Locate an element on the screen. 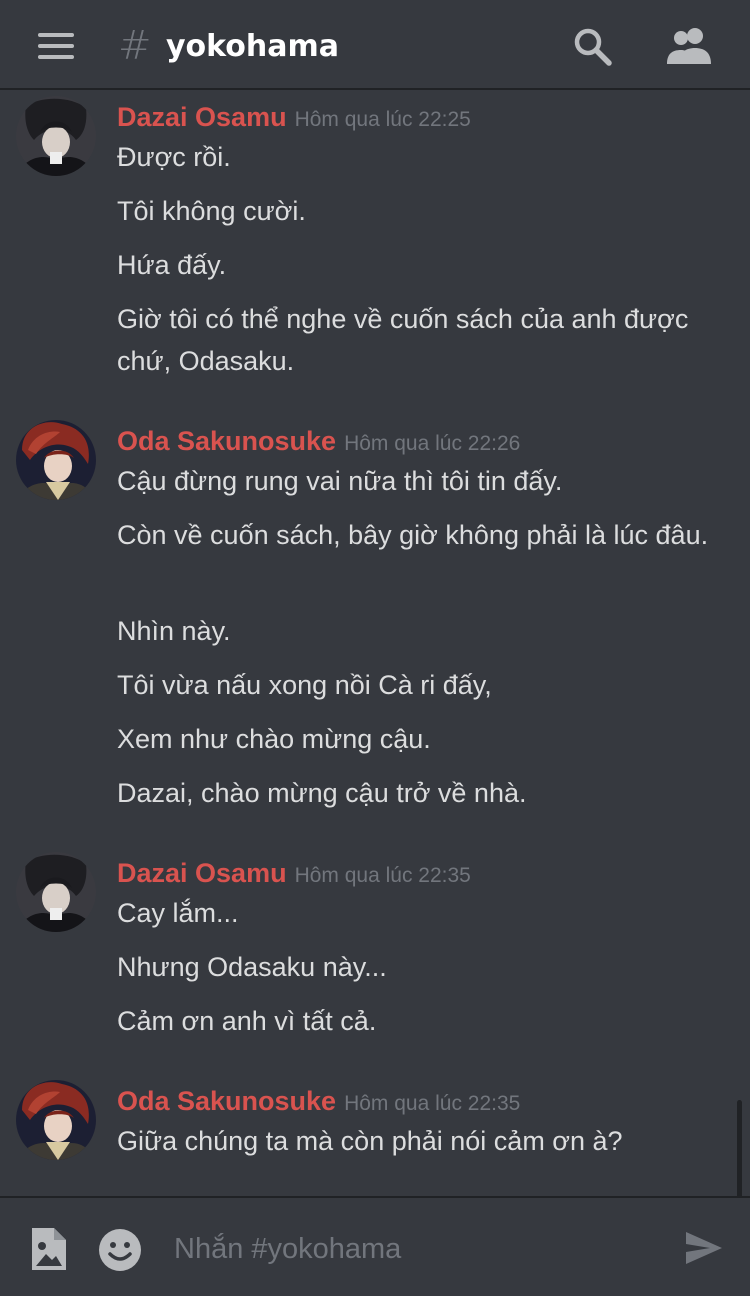  message-text: Giữa chúng ta mà còn phải nói cảm ơn à? is located at coordinates (370, 1141).